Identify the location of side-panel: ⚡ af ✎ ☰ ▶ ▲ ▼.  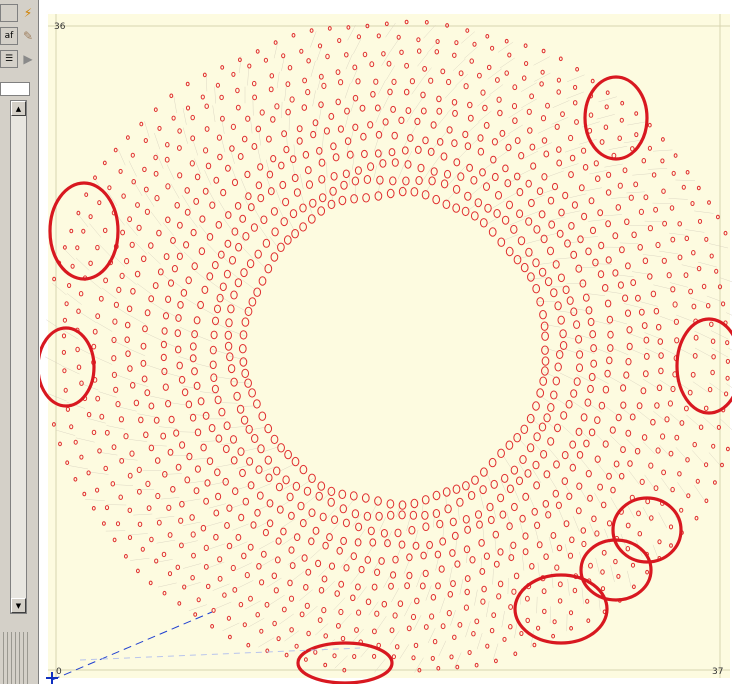
(19, 342).